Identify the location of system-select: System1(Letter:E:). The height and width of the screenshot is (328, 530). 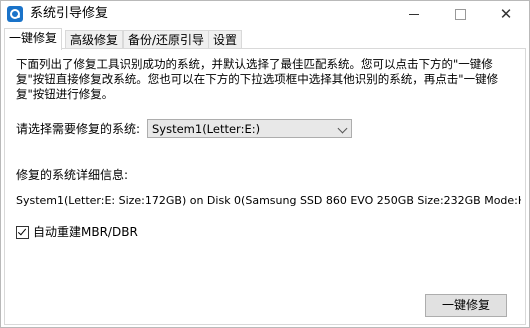
(249, 128).